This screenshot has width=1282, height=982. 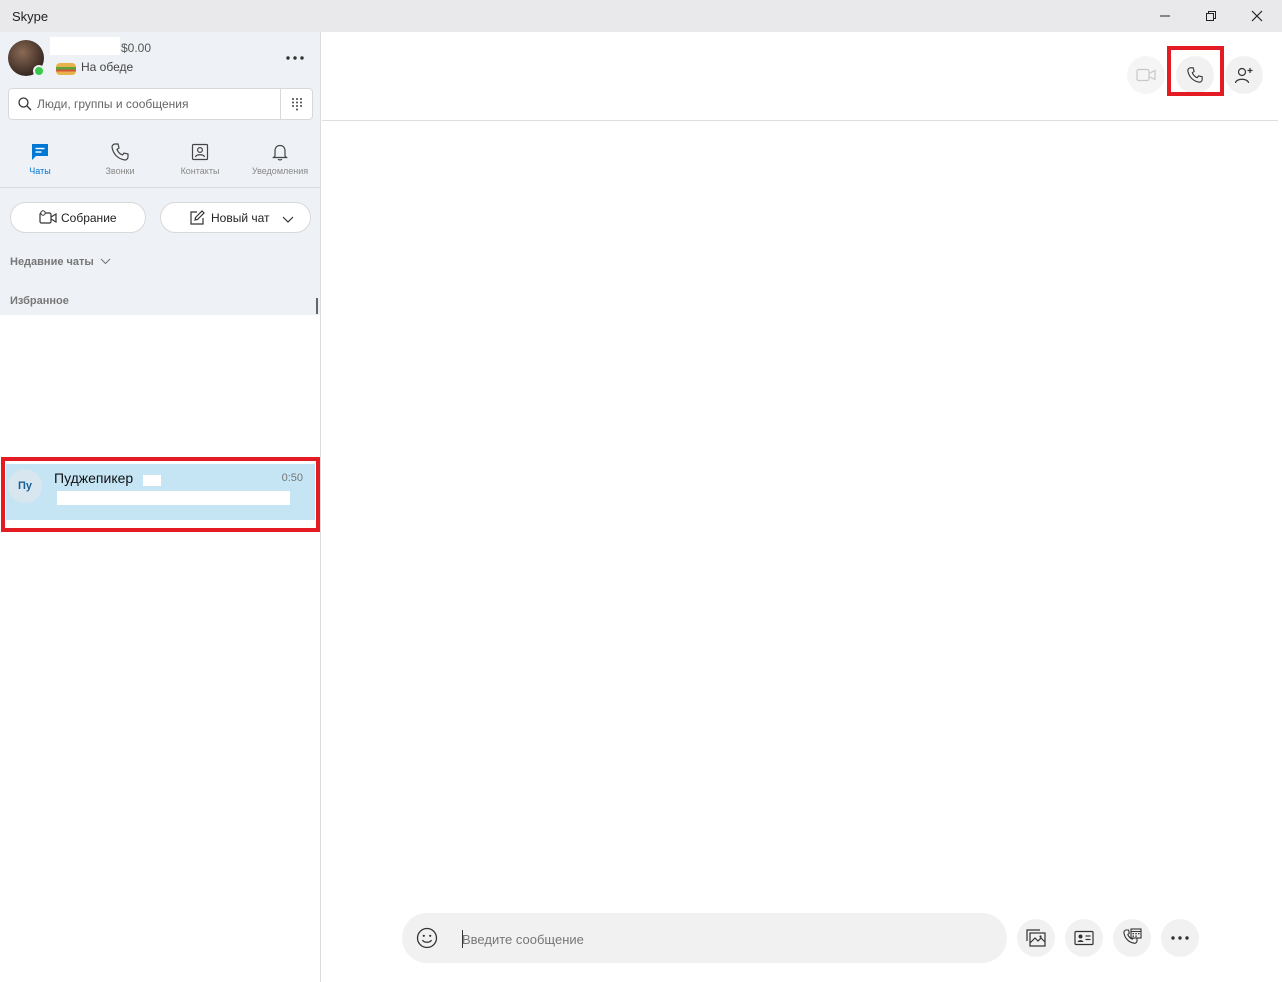 I want to click on add-people-button, so click(x=1244, y=75).